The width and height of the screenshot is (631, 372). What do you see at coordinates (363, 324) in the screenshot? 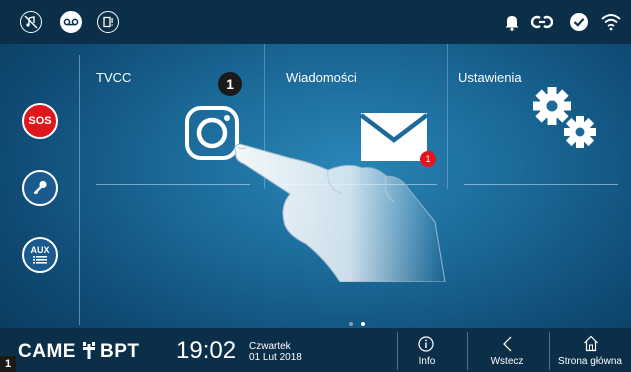
I see `pager-dot-active` at bounding box center [363, 324].